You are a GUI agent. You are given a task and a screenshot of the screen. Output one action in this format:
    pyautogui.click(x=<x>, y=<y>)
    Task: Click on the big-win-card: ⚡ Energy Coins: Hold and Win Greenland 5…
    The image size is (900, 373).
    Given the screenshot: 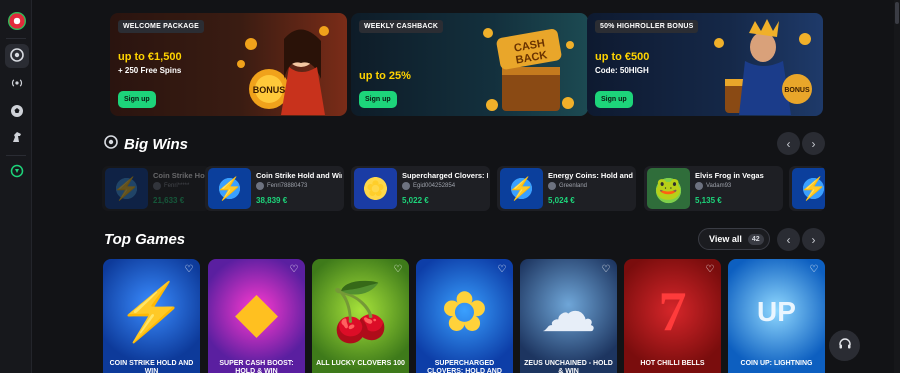 What is the action you would take?
    pyautogui.click(x=566, y=188)
    